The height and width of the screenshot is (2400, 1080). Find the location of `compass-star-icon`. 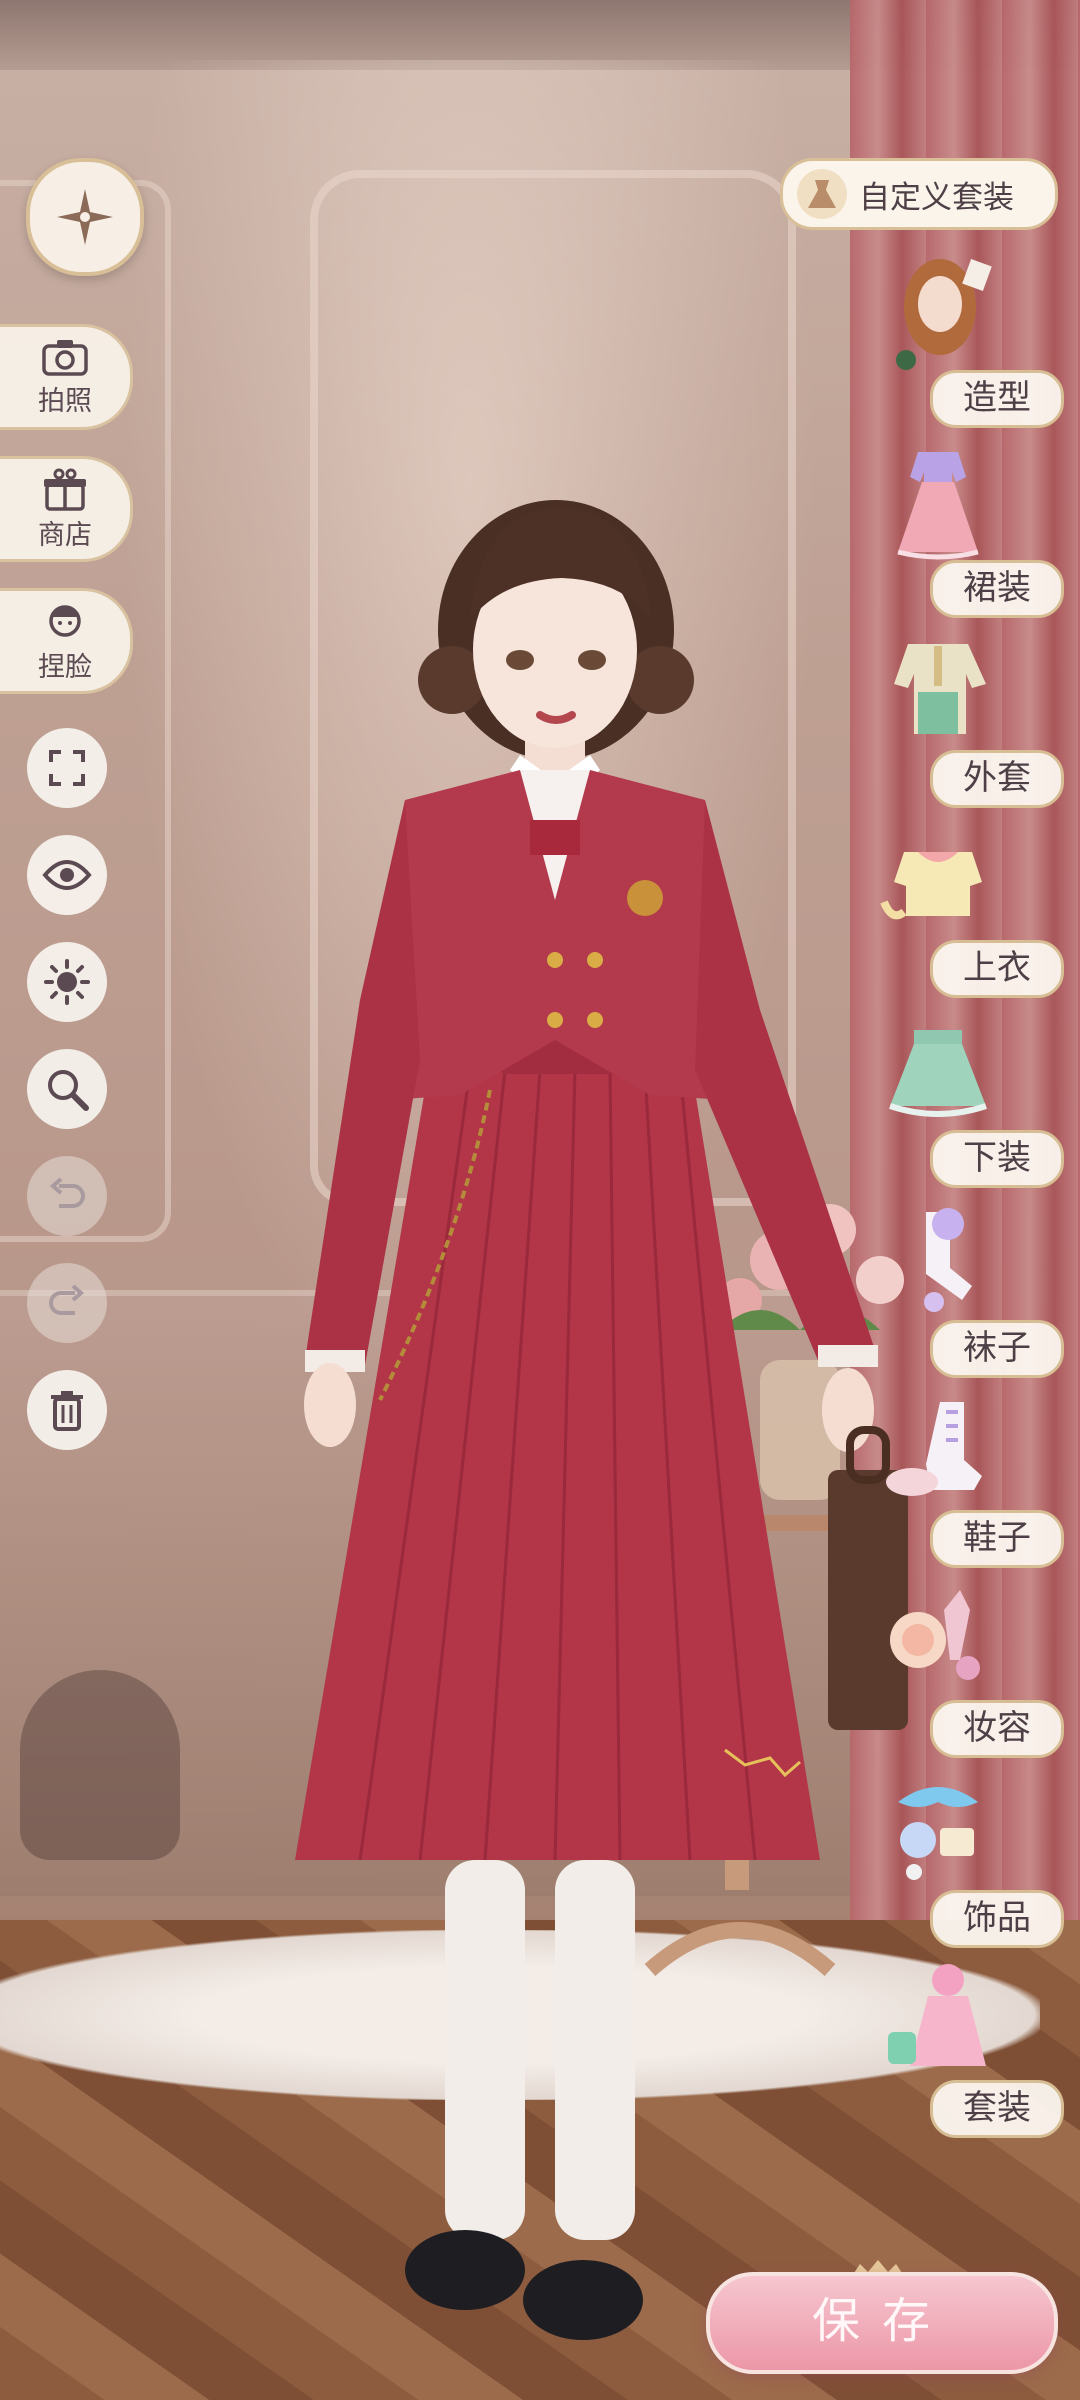

compass-star-icon is located at coordinates (85, 217).